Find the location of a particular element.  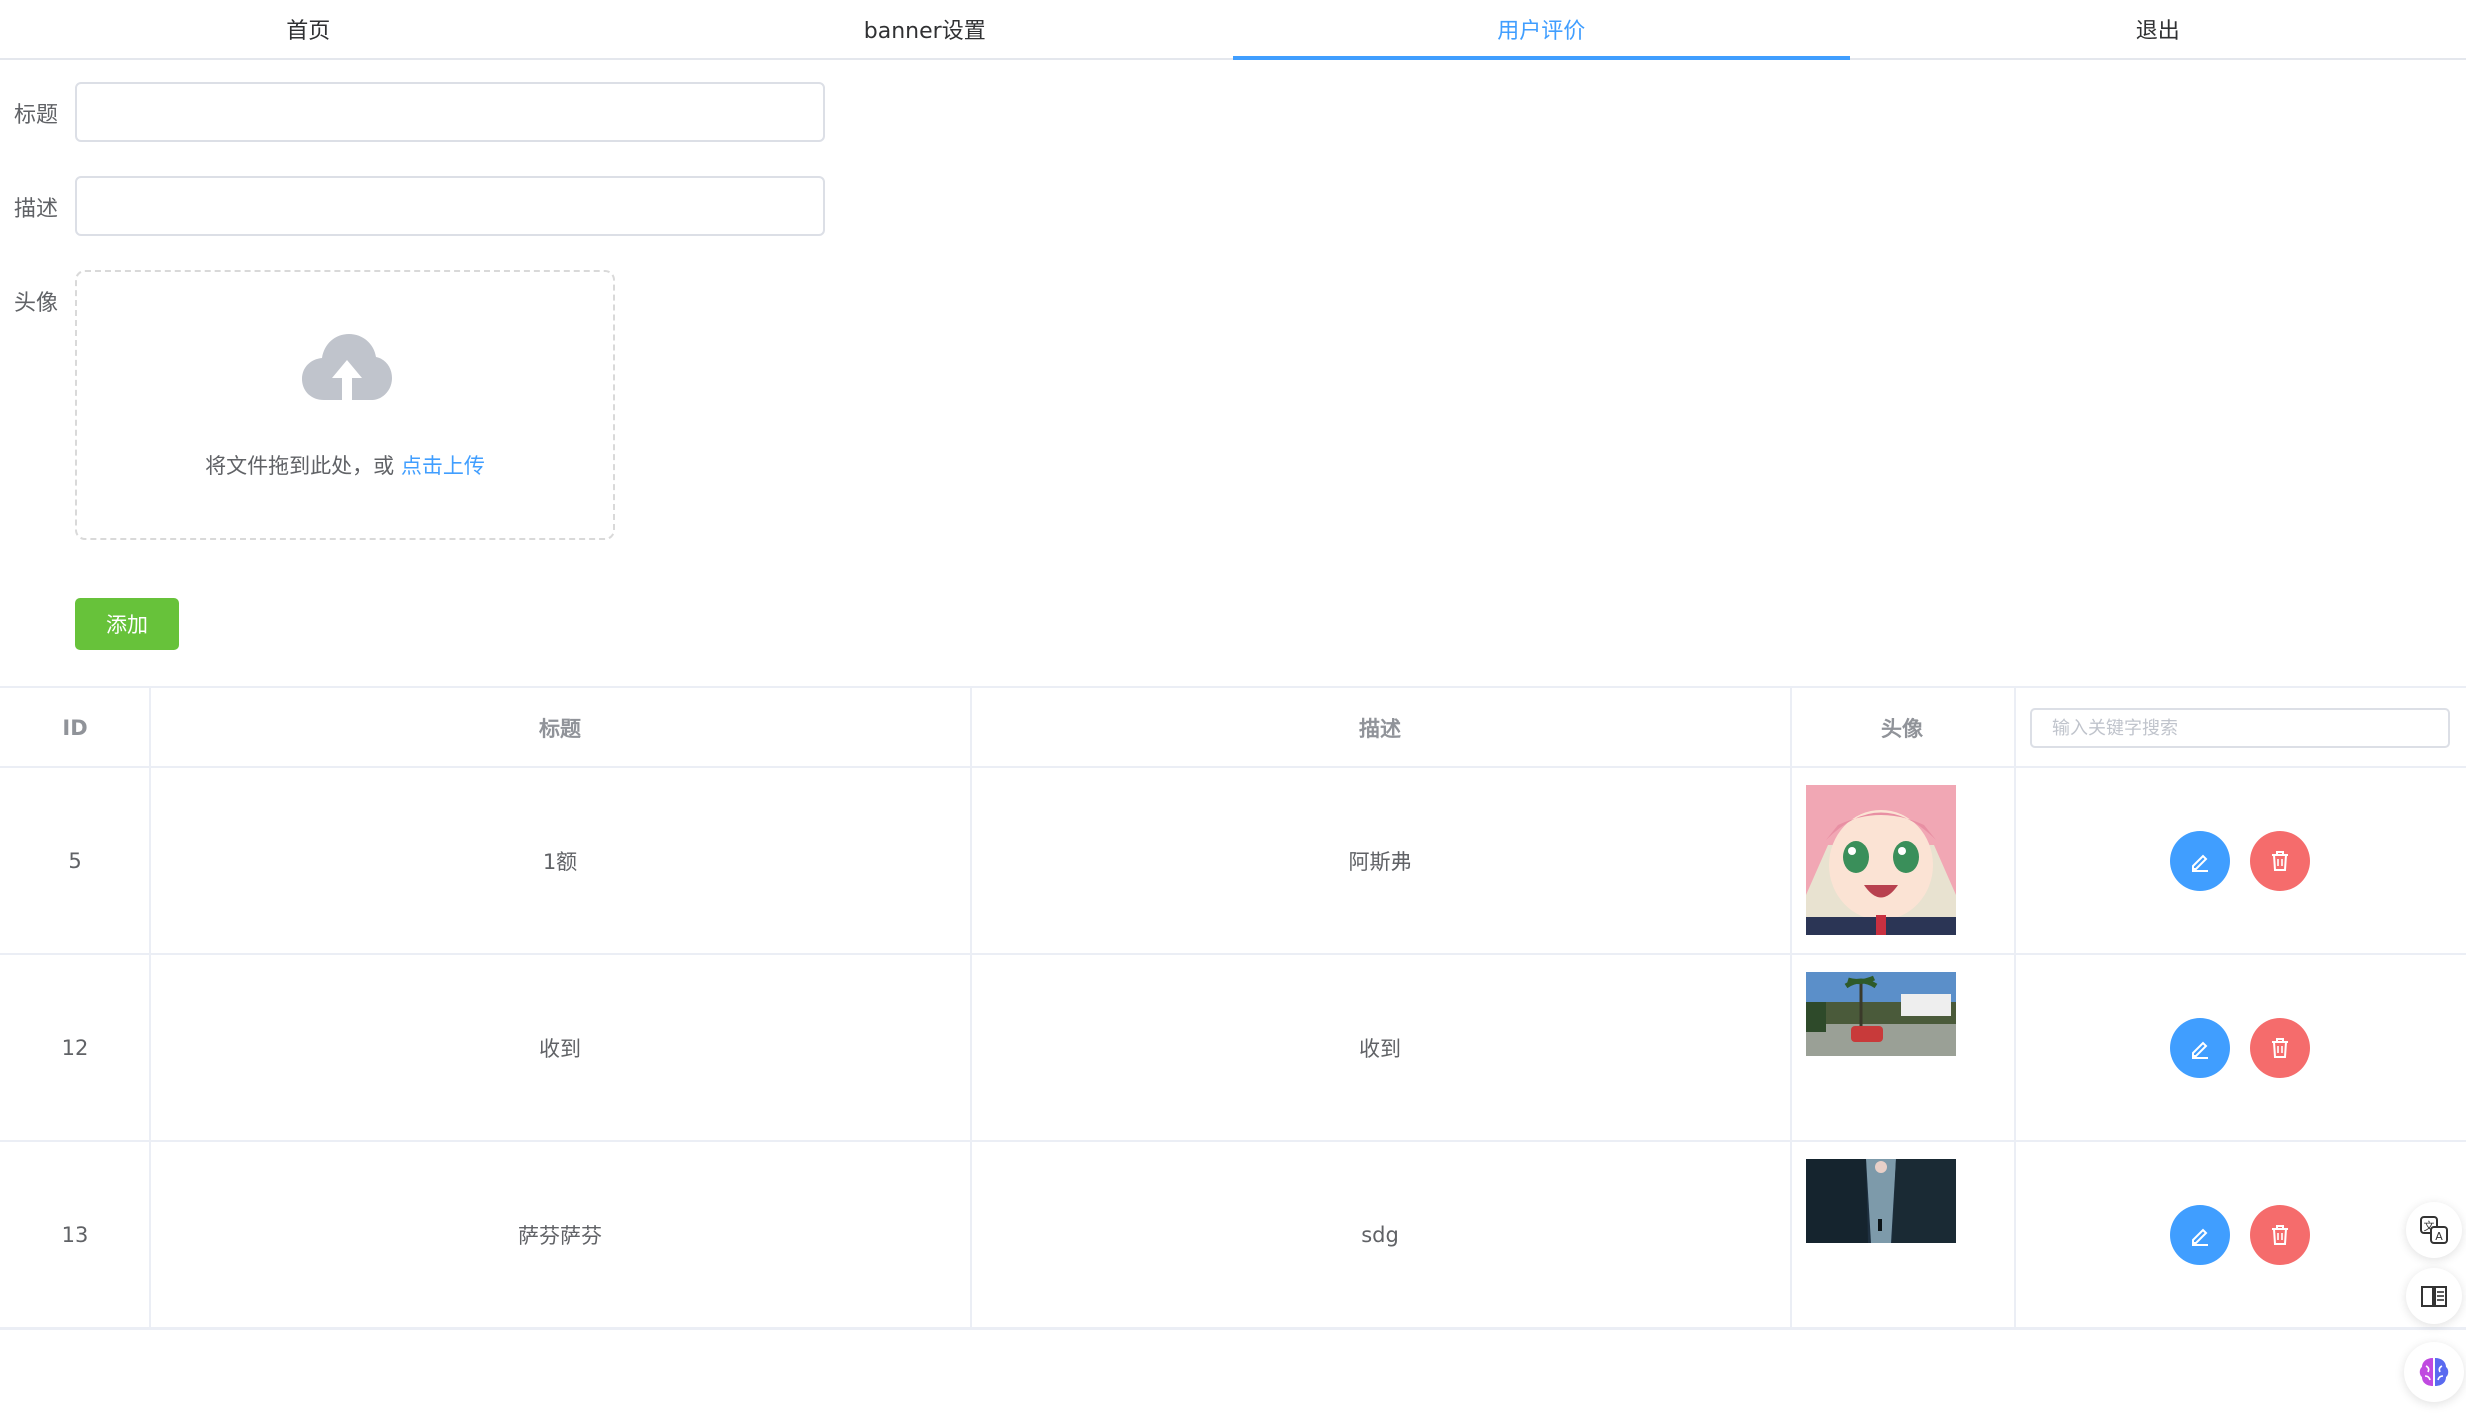

cell-title: 1额 is located at coordinates (560, 861).